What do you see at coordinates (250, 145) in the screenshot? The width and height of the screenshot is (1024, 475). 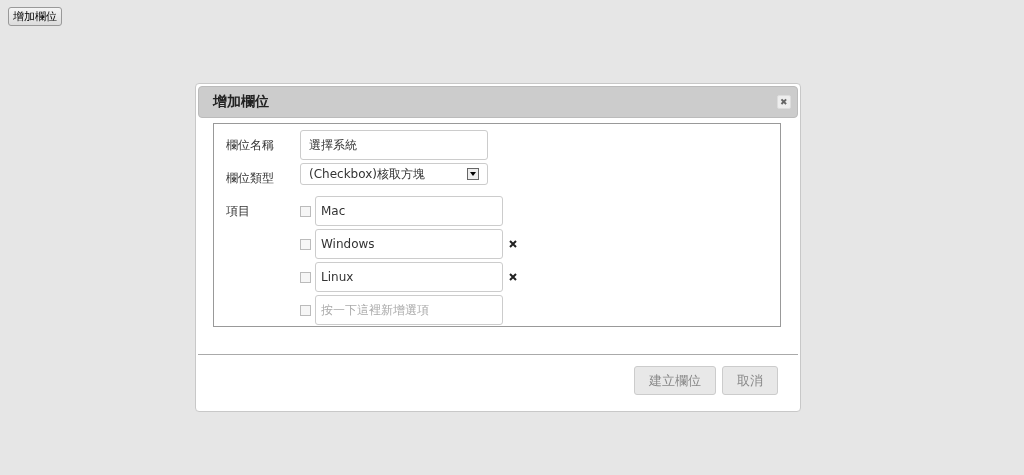 I see `field-label: 欄位名稱` at bounding box center [250, 145].